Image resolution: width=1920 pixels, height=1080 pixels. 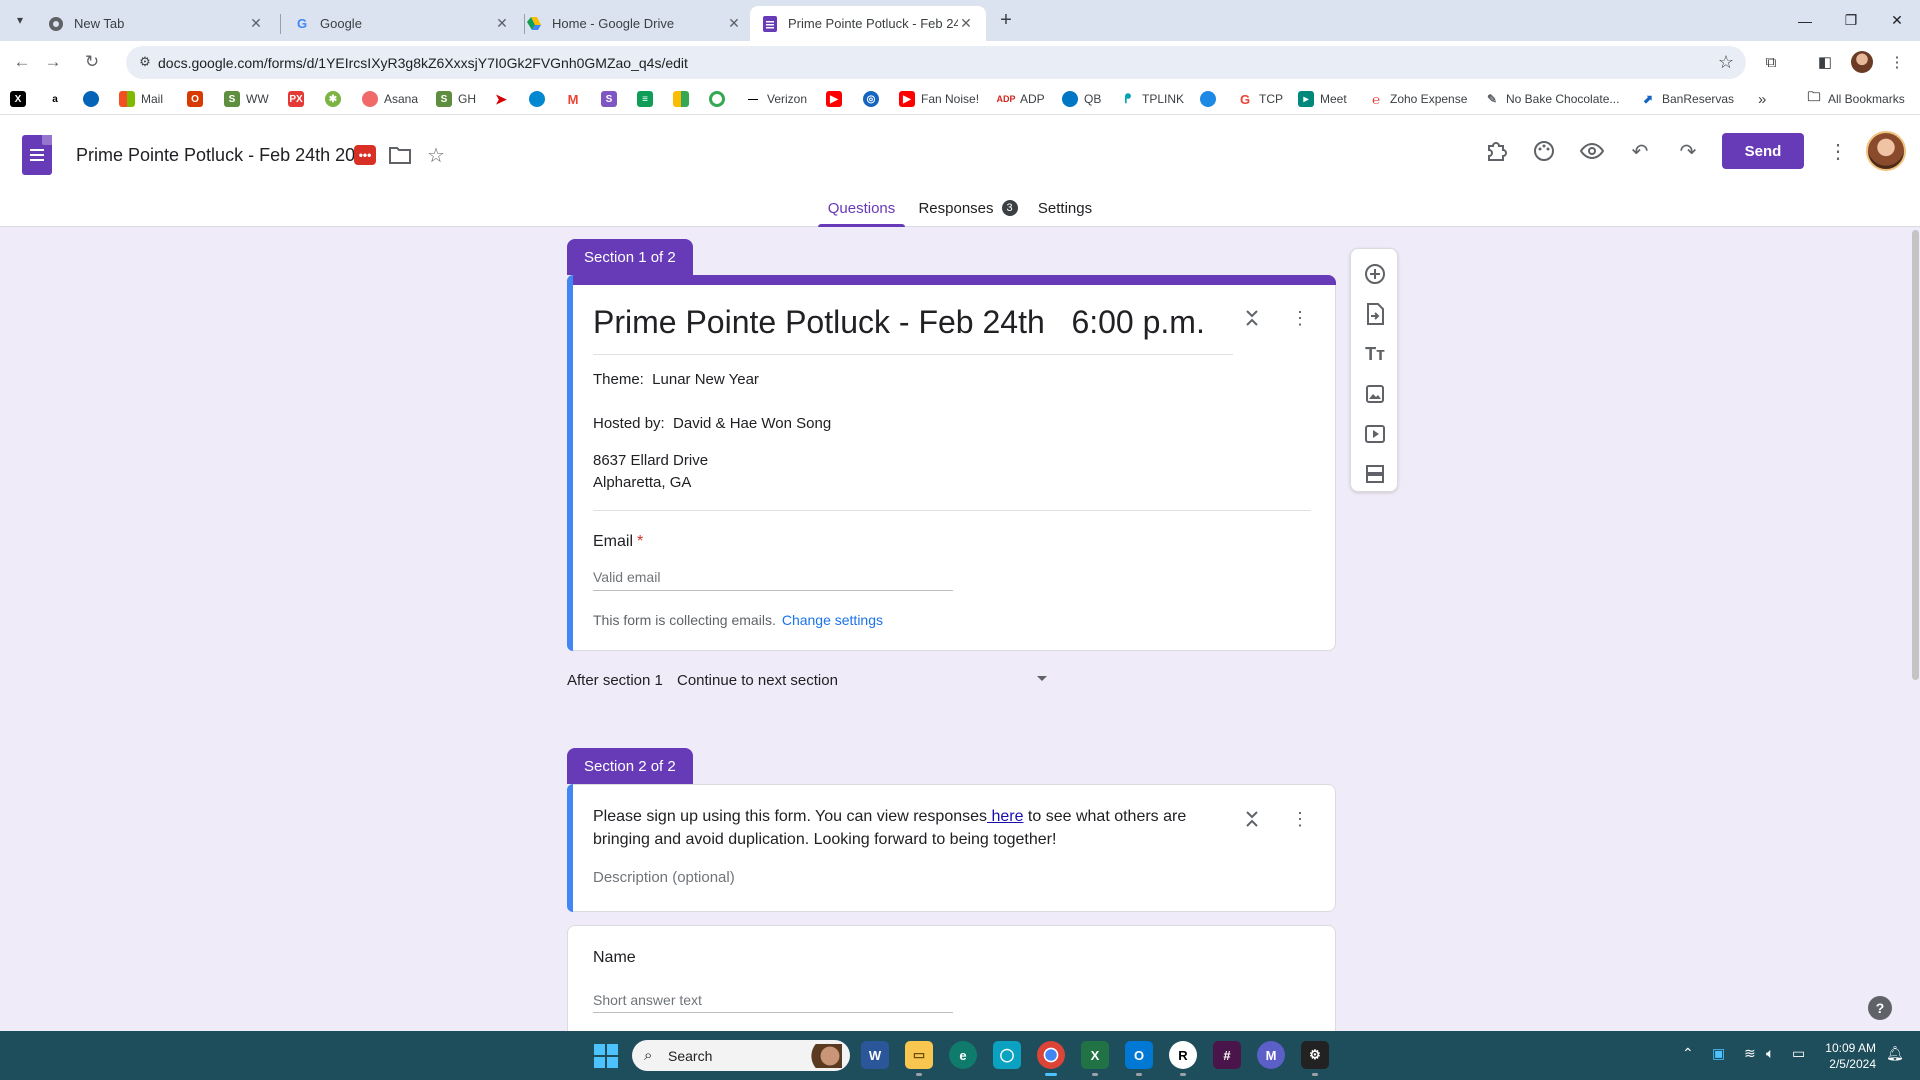 What do you see at coordinates (1260, 99) in the screenshot?
I see `bookmark-tcp: G TCP` at bounding box center [1260, 99].